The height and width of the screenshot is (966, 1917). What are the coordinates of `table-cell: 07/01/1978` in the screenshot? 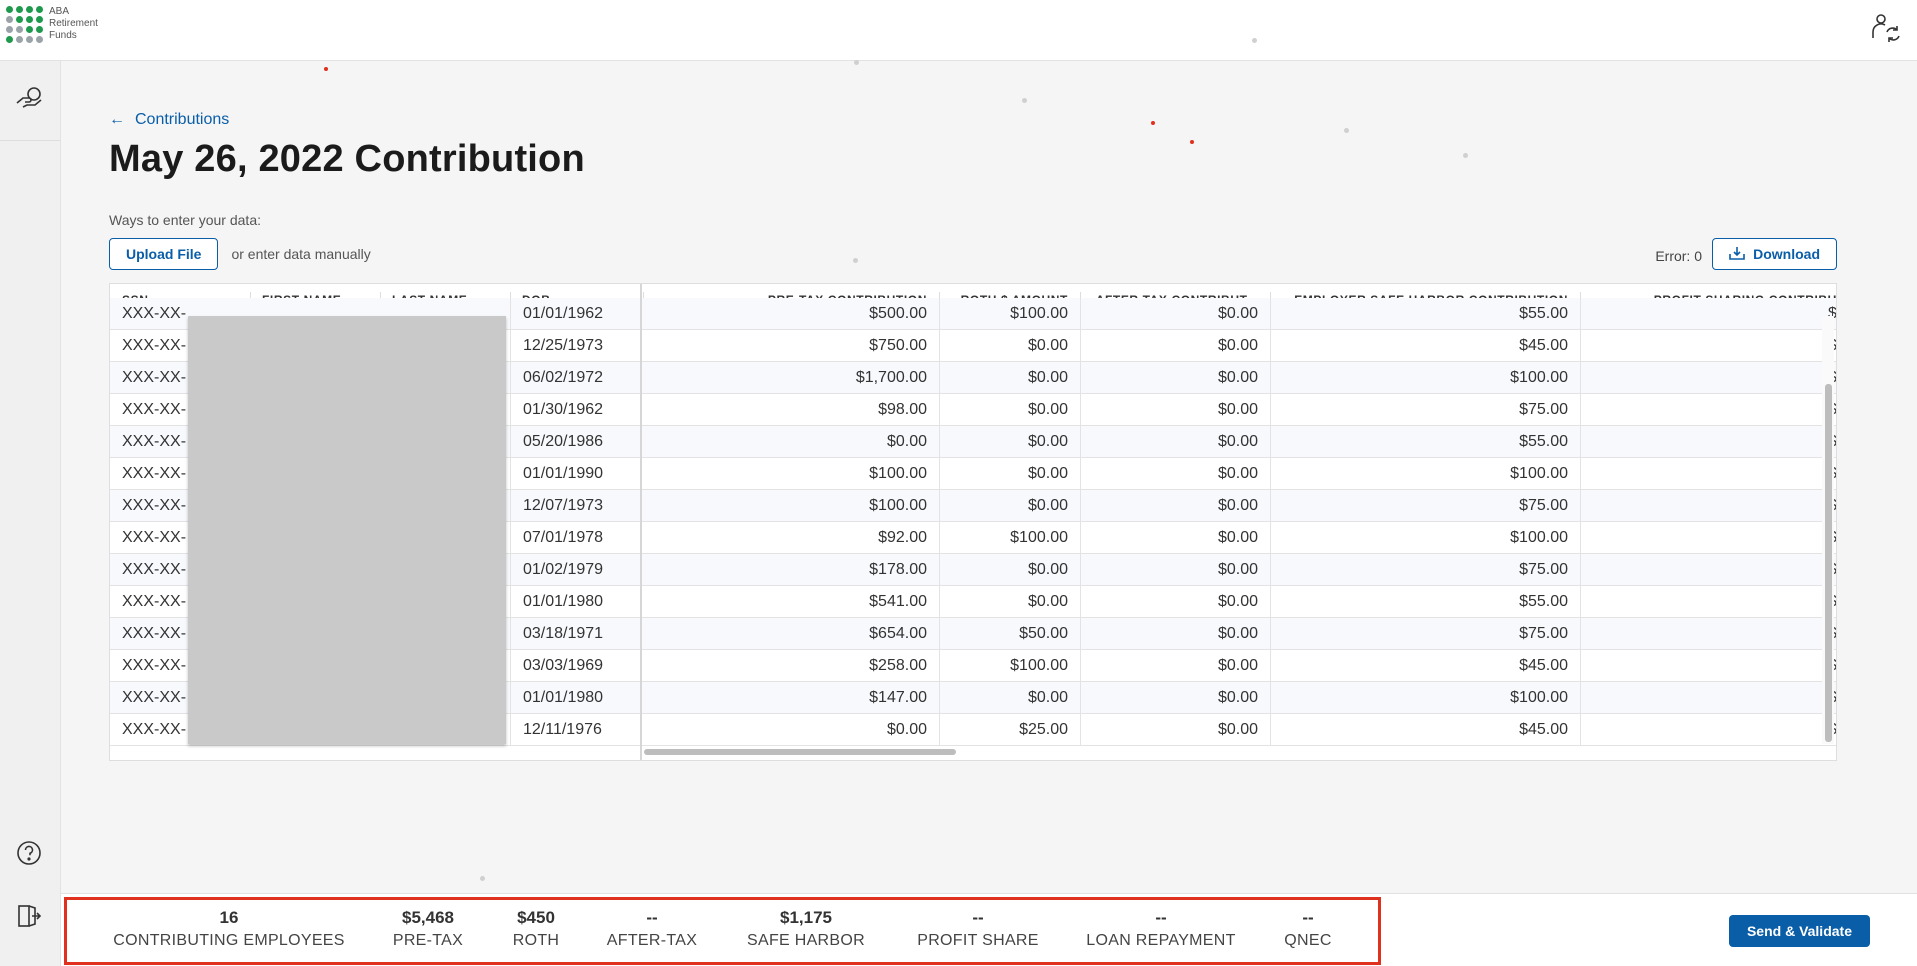 It's located at (570, 538).